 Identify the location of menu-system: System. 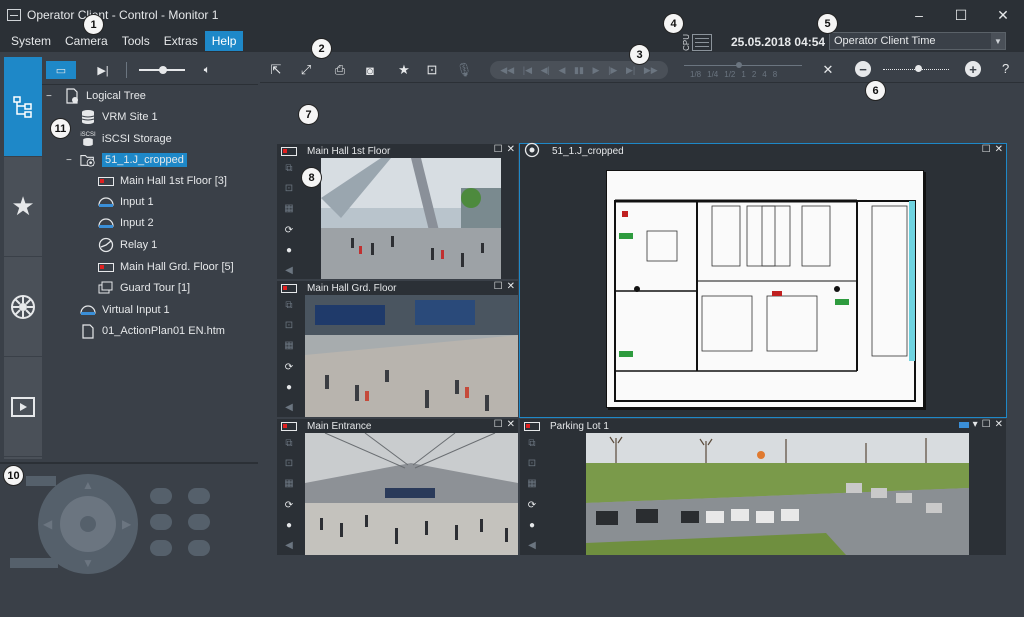
(31, 41).